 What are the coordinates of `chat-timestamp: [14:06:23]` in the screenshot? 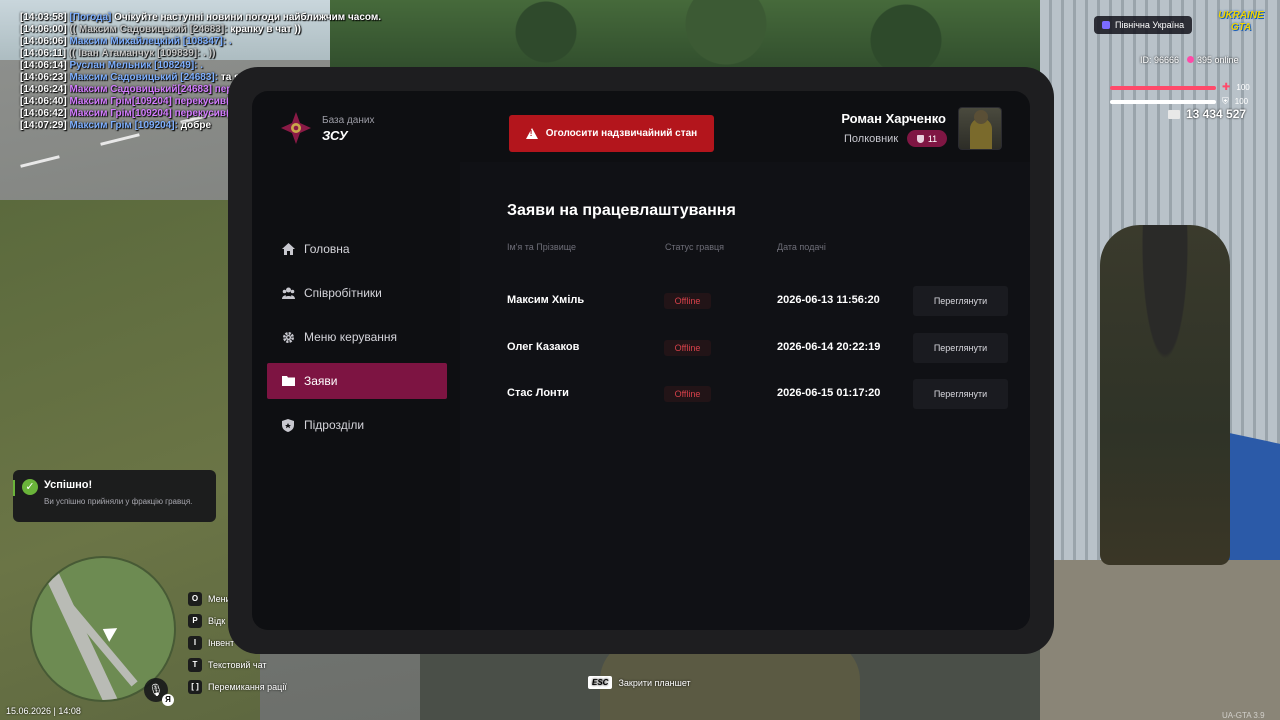 It's located at (43, 77).